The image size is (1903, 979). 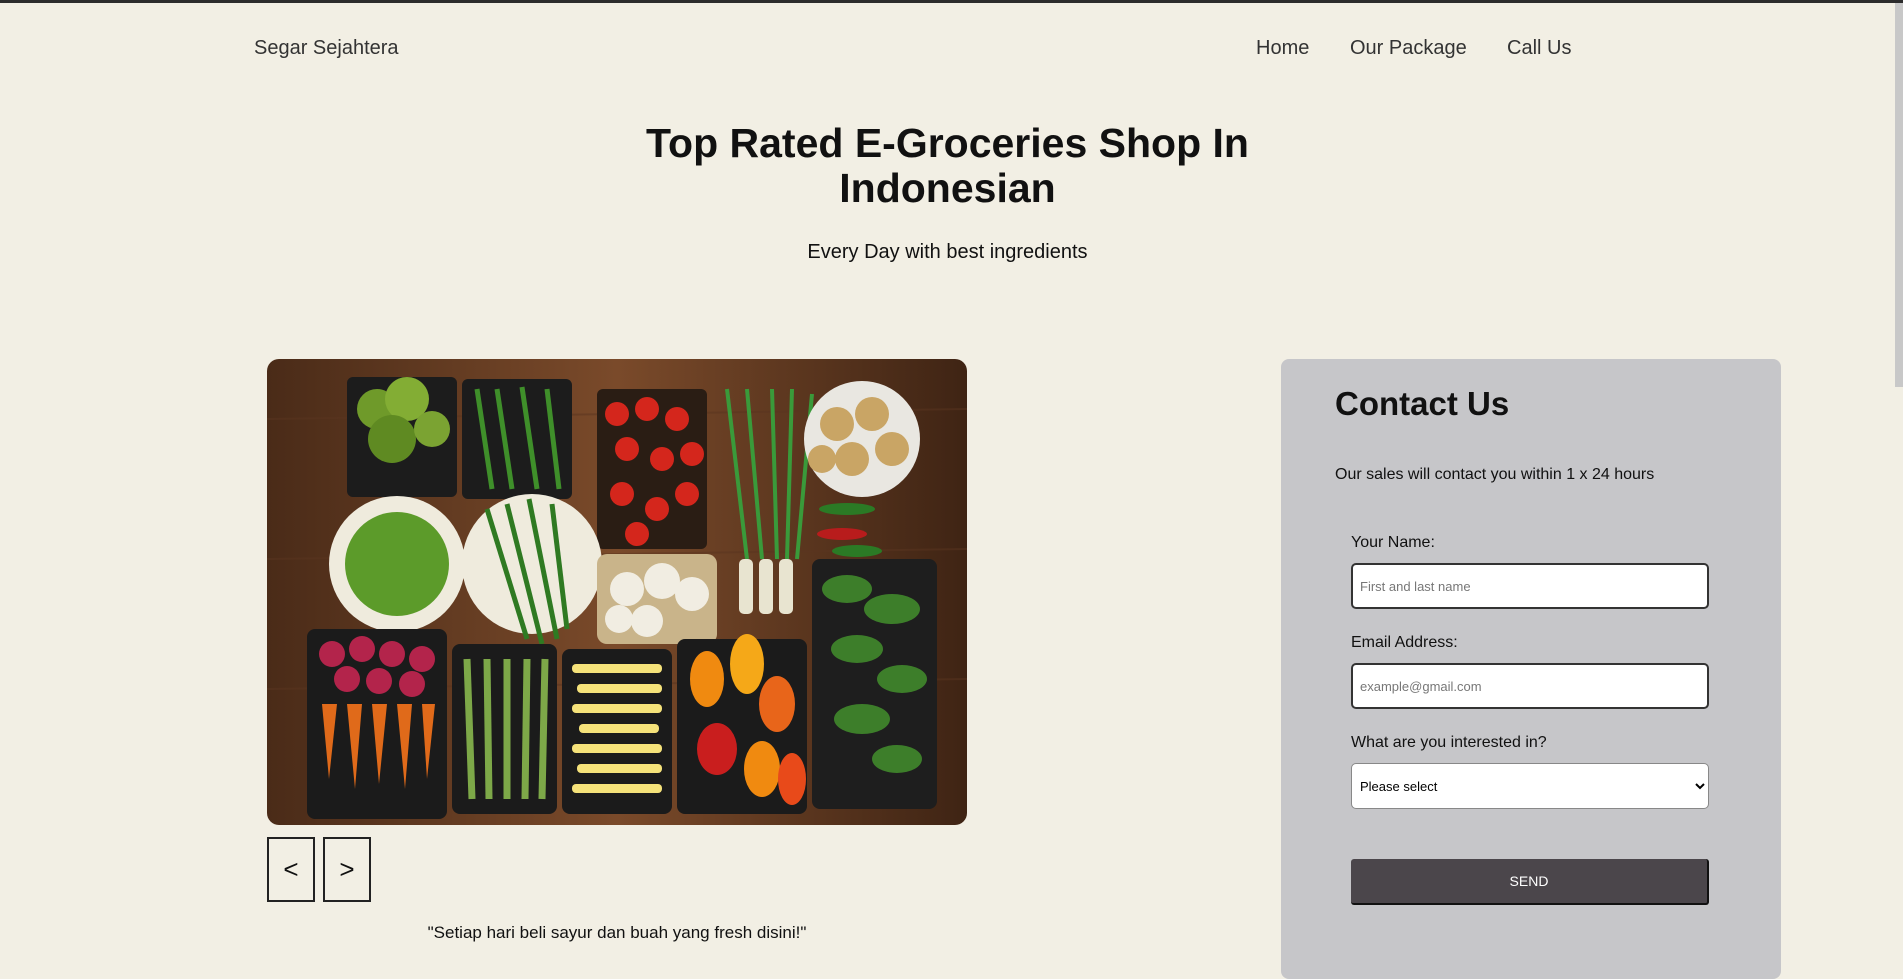 What do you see at coordinates (947, 165) in the screenshot?
I see `hero-title: Top Rated E-Groceries Shop In Indonesian` at bounding box center [947, 165].